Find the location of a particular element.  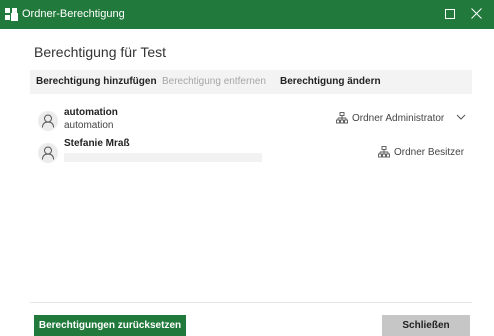

permission-row-stefanie: Stefanie Mraß Ordner Besitzer is located at coordinates (252, 156).